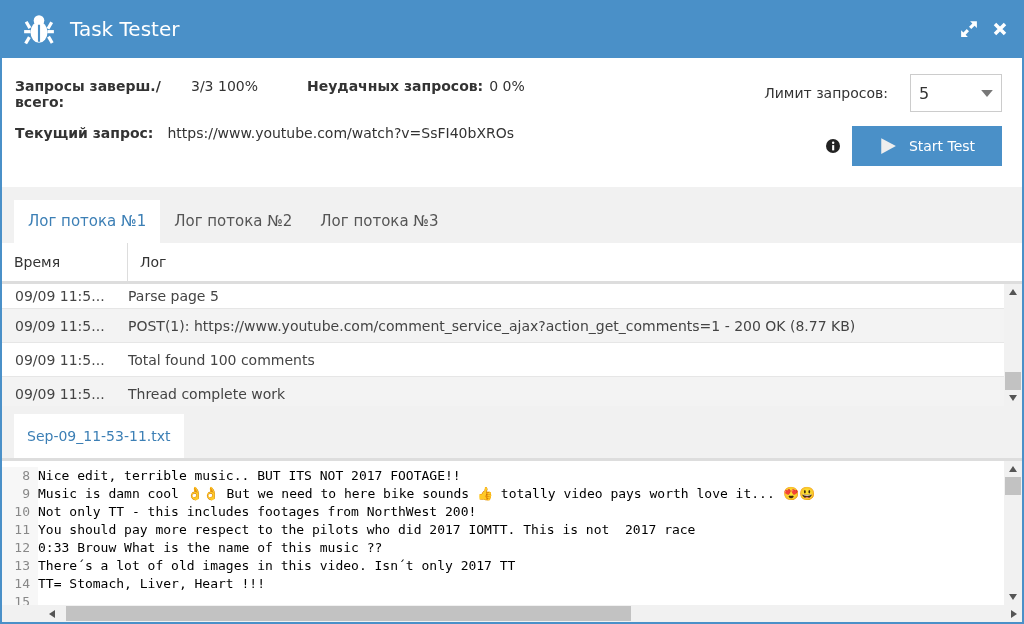 Image resolution: width=1024 pixels, height=624 pixels. I want to click on line-number: 11, so click(20, 530).